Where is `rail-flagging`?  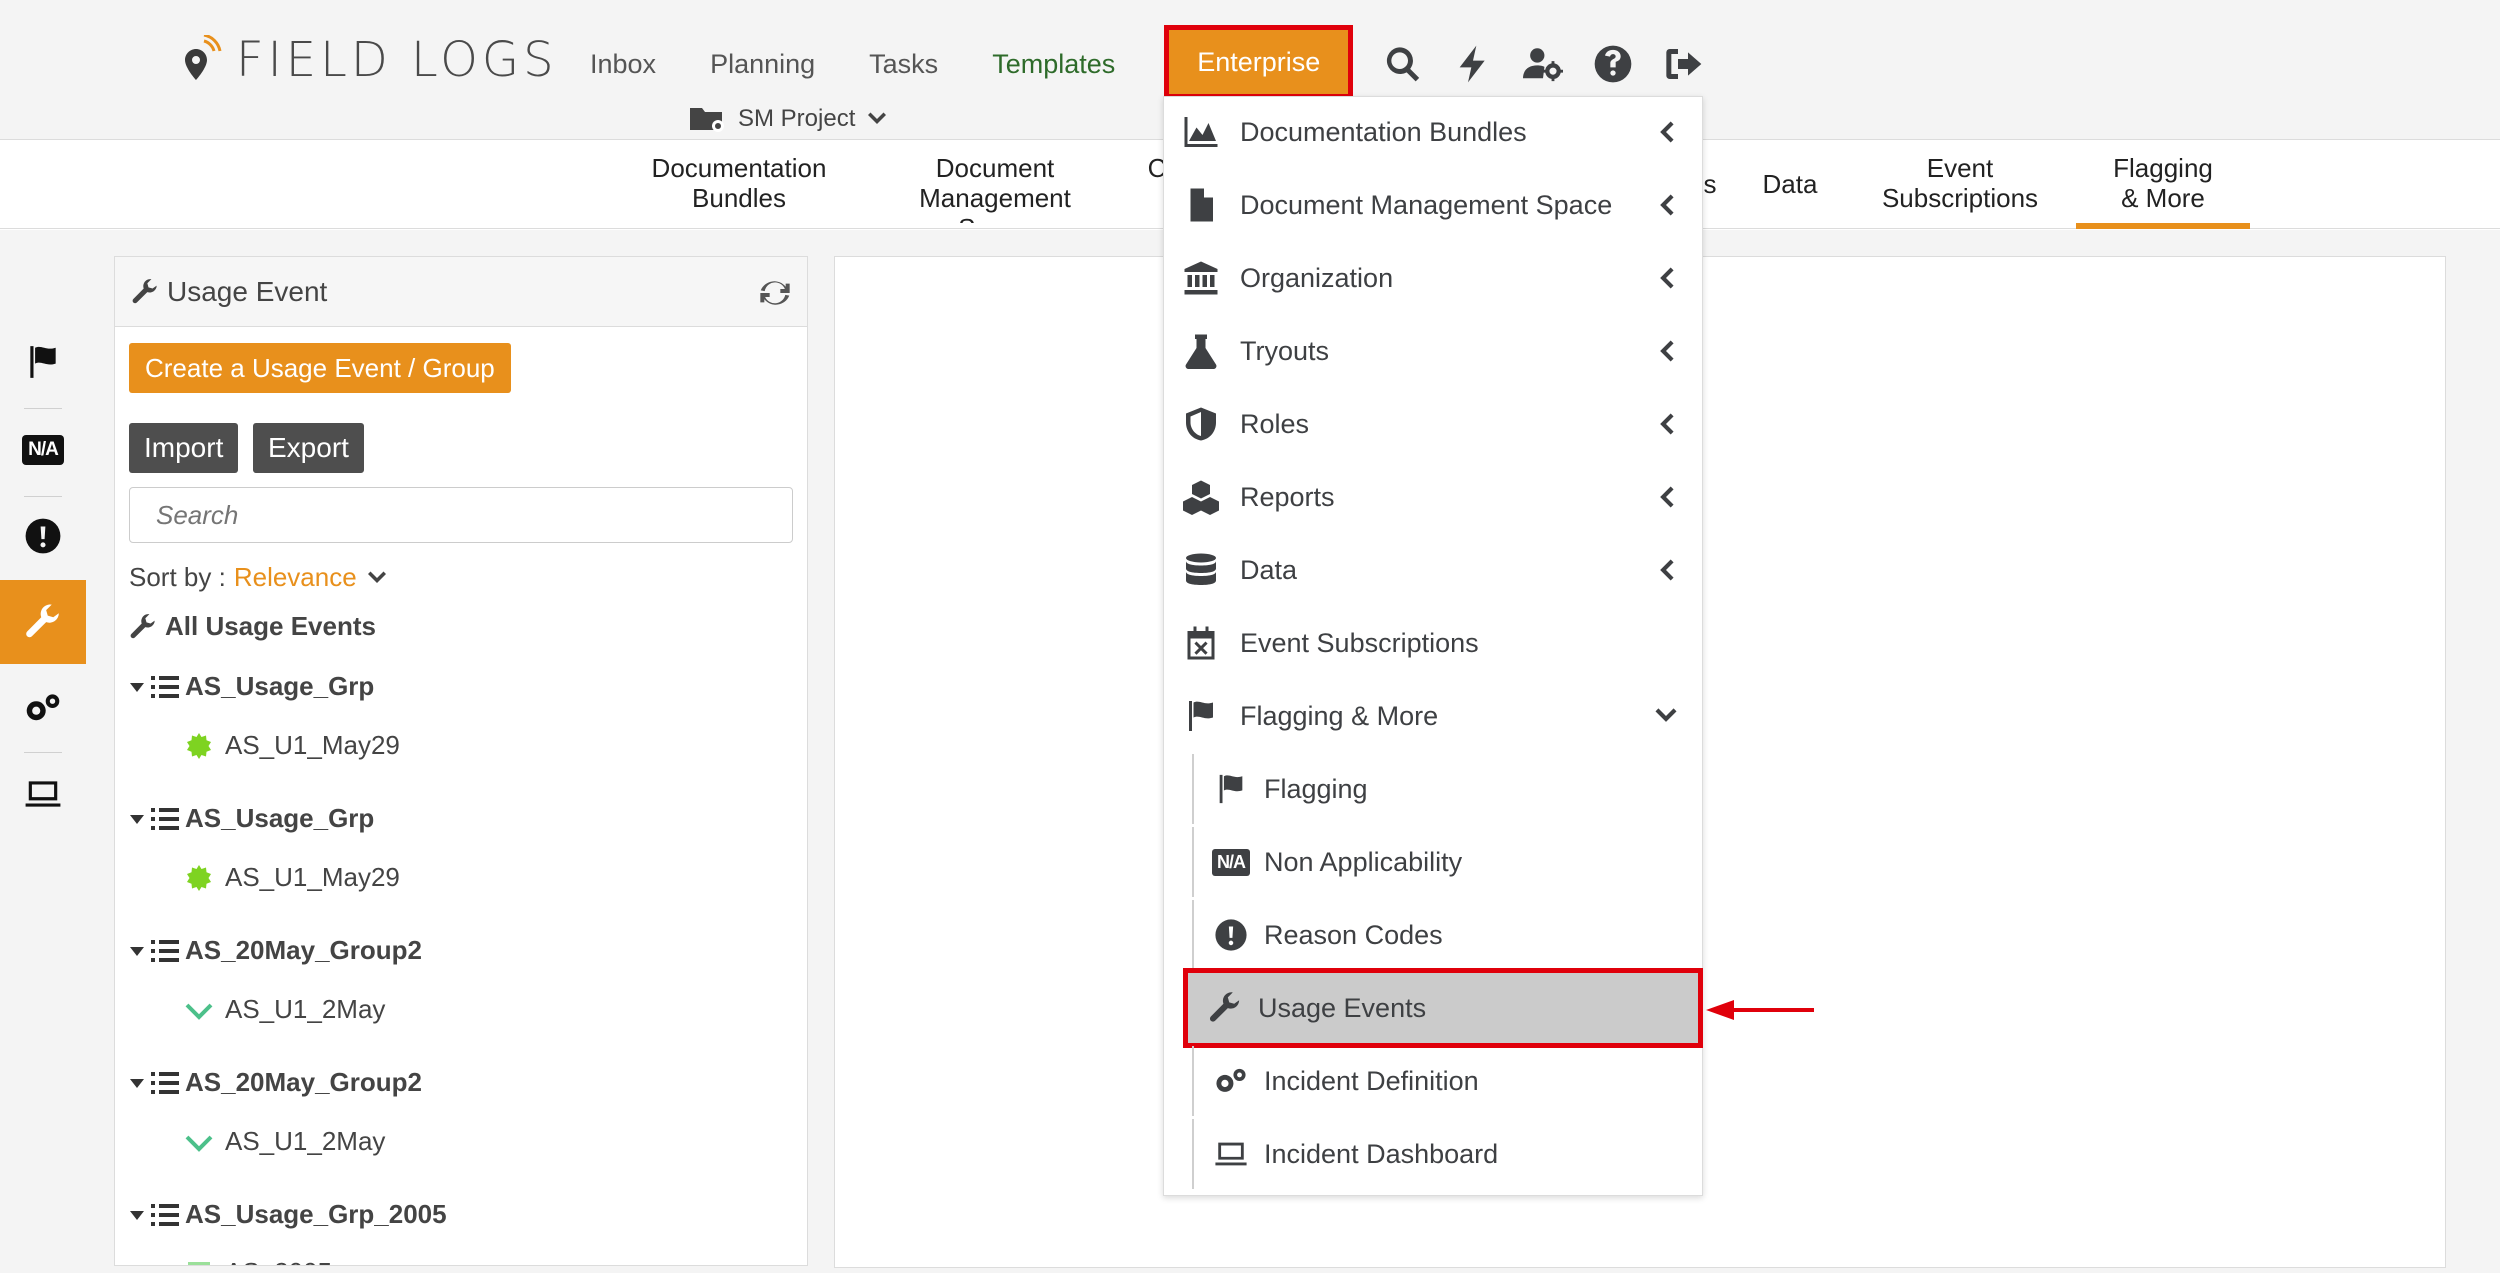
rail-flagging is located at coordinates (43, 362).